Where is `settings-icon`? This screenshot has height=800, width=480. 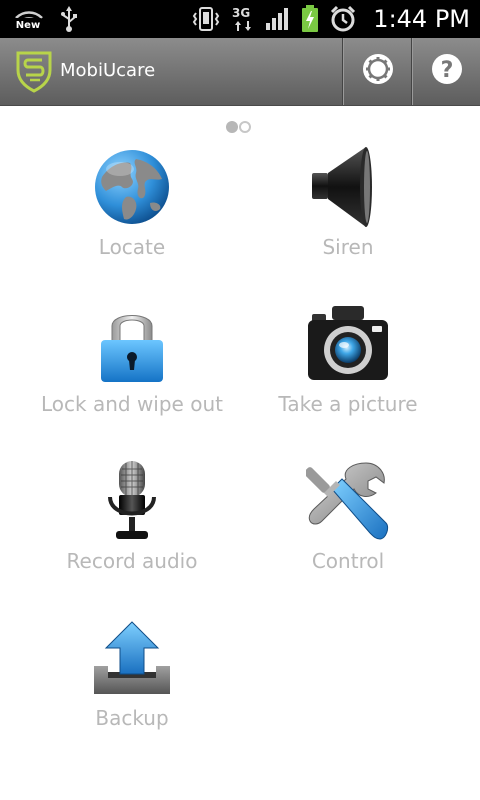
settings-icon is located at coordinates (378, 71).